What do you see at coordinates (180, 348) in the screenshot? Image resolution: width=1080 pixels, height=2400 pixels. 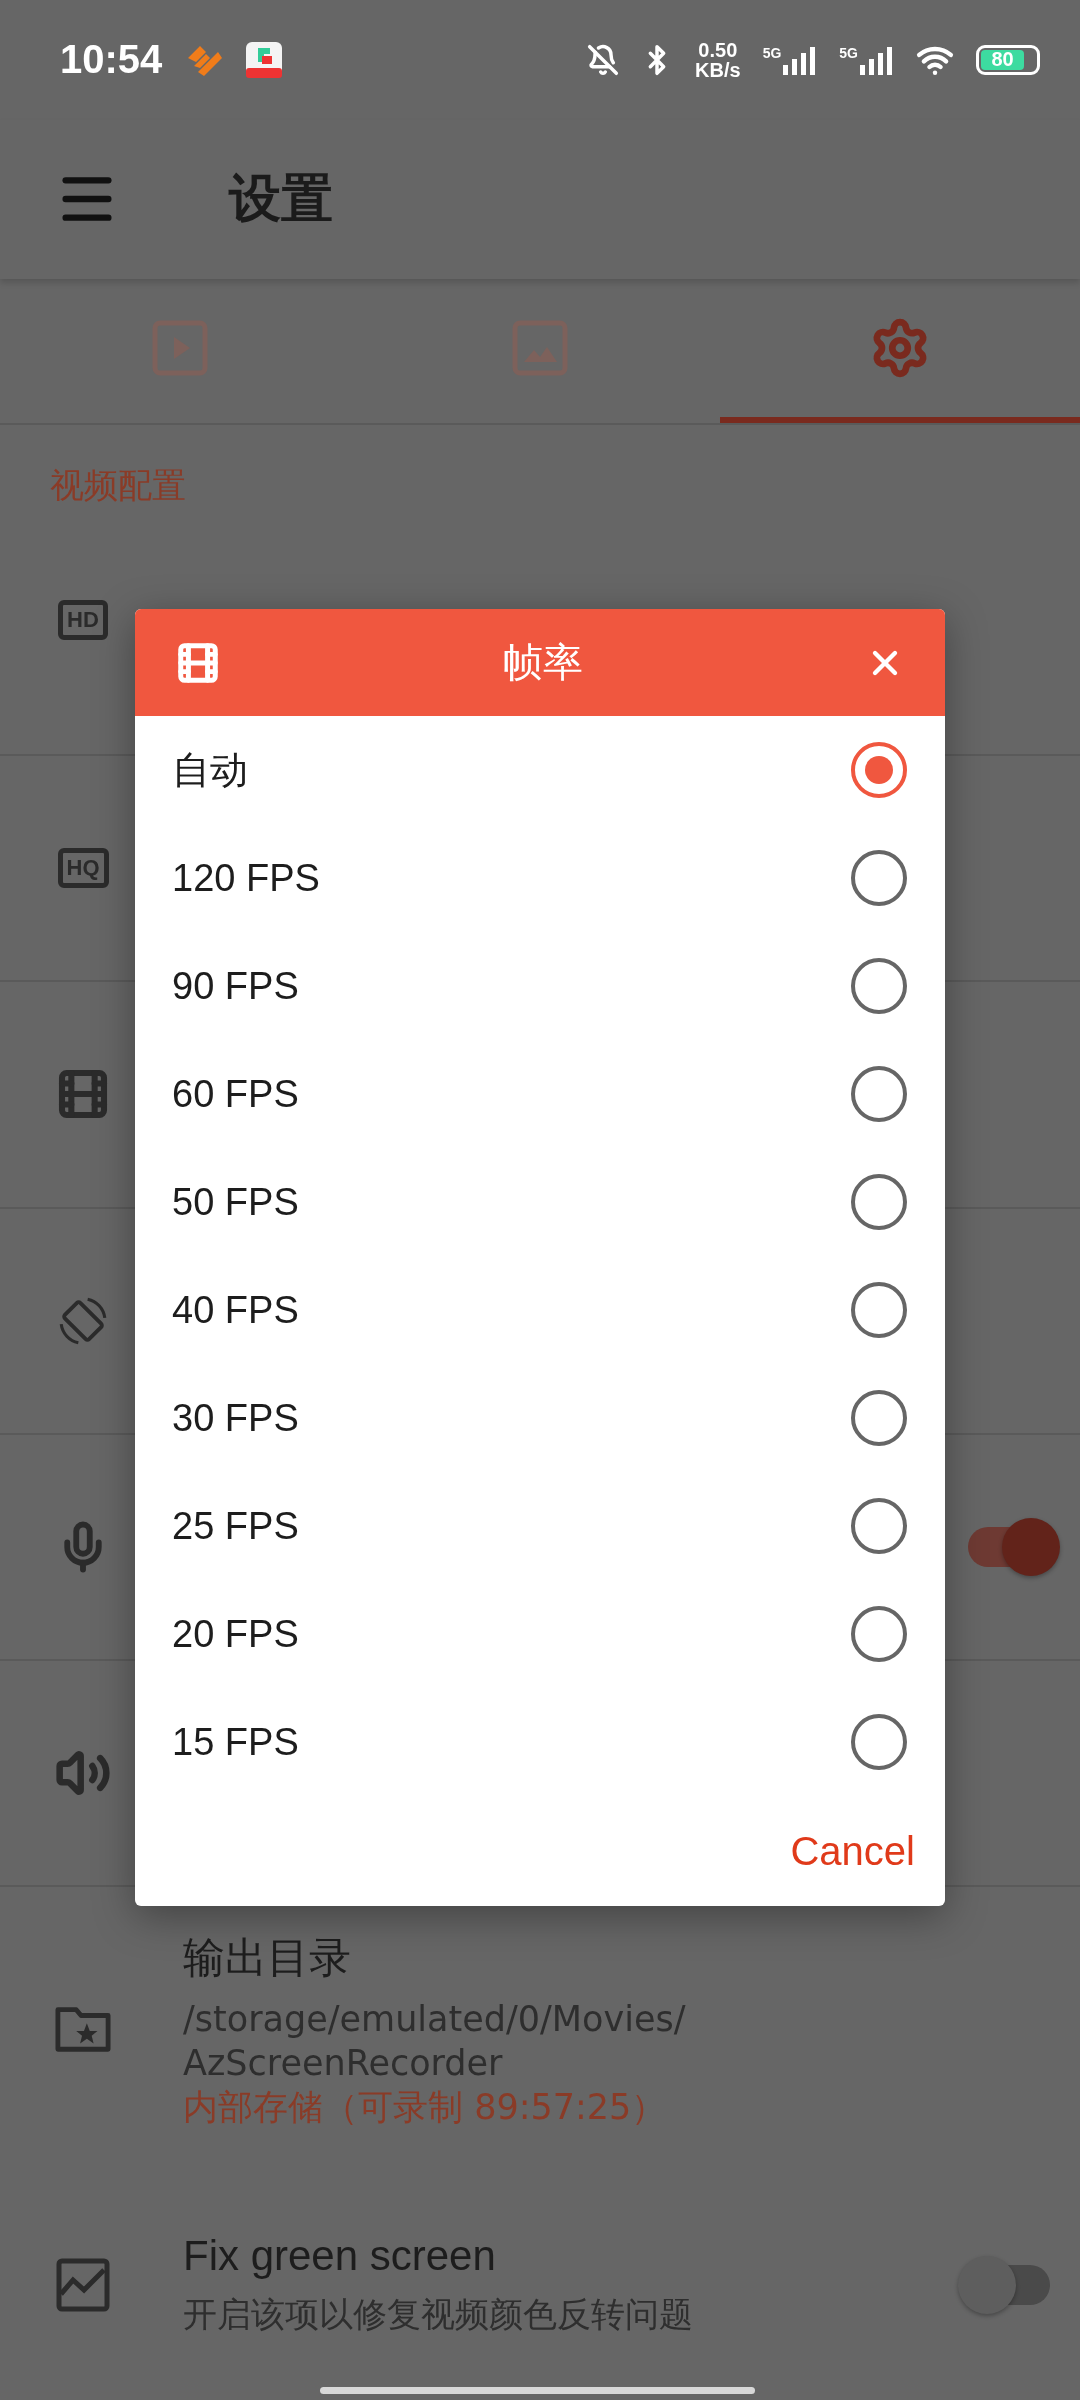 I see `play-square-icon` at bounding box center [180, 348].